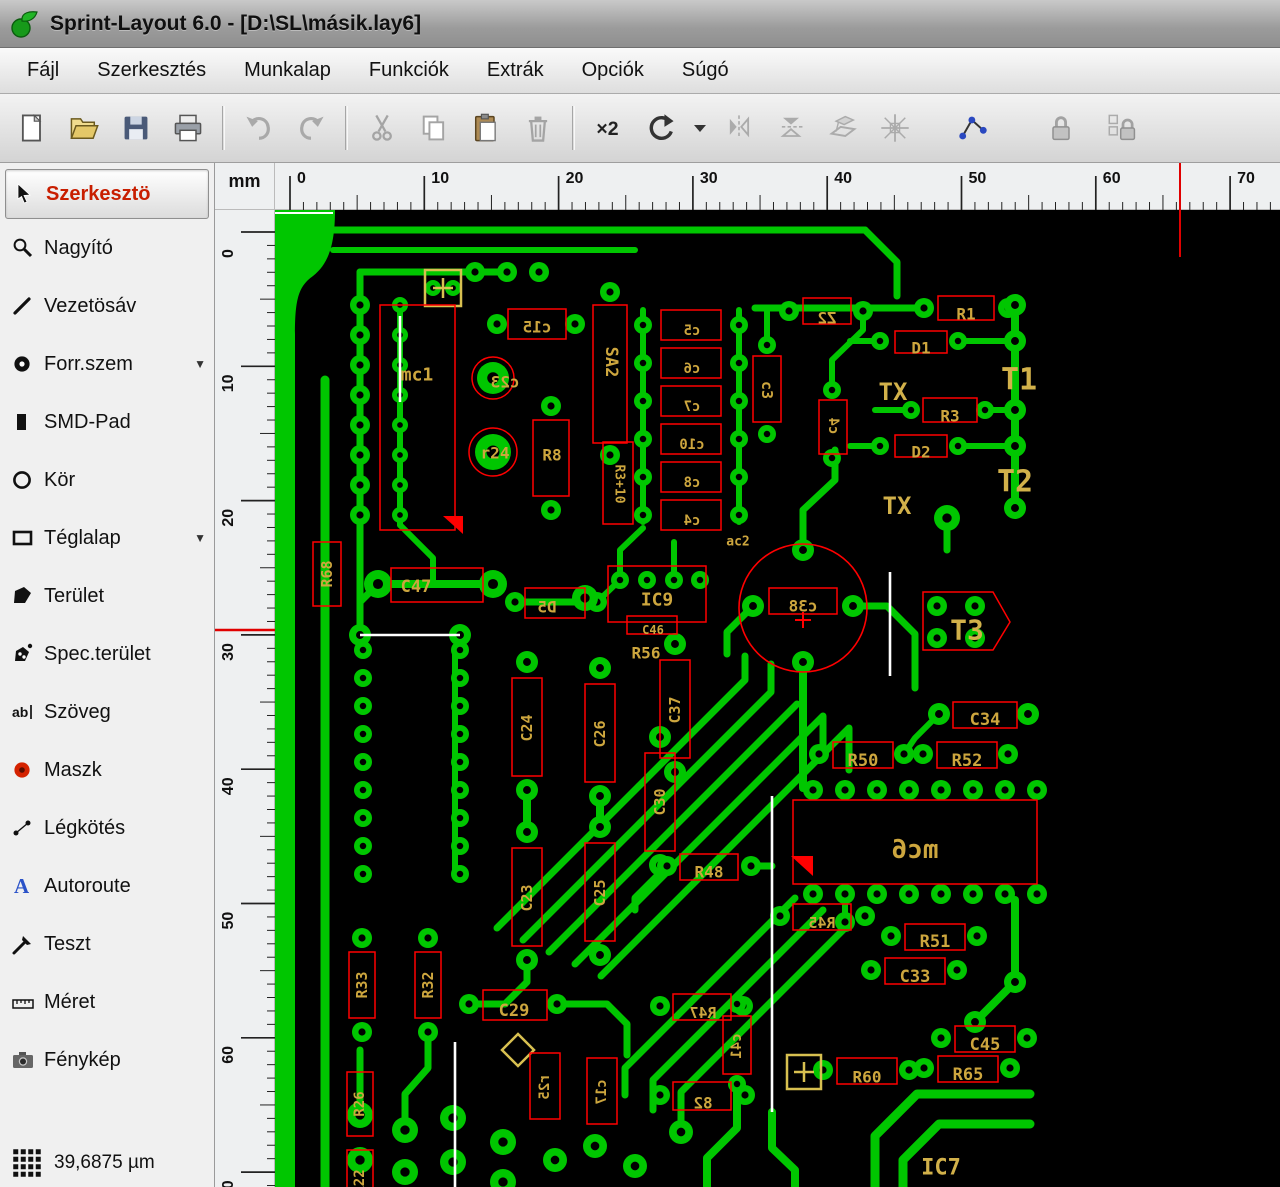 This screenshot has width=1280, height=1187. What do you see at coordinates (527, 727) in the screenshot?
I see `component-label: C24` at bounding box center [527, 727].